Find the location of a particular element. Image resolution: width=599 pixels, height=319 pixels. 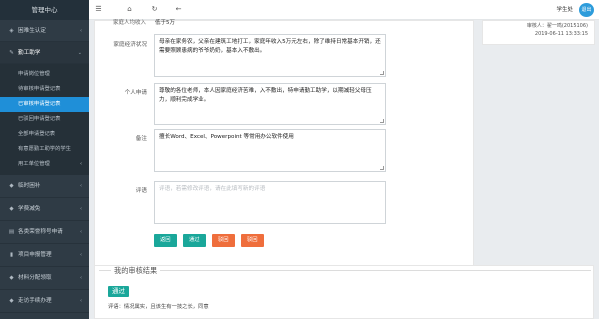

sidebar-item-label: 申请岗位管理 is located at coordinates (34, 74).